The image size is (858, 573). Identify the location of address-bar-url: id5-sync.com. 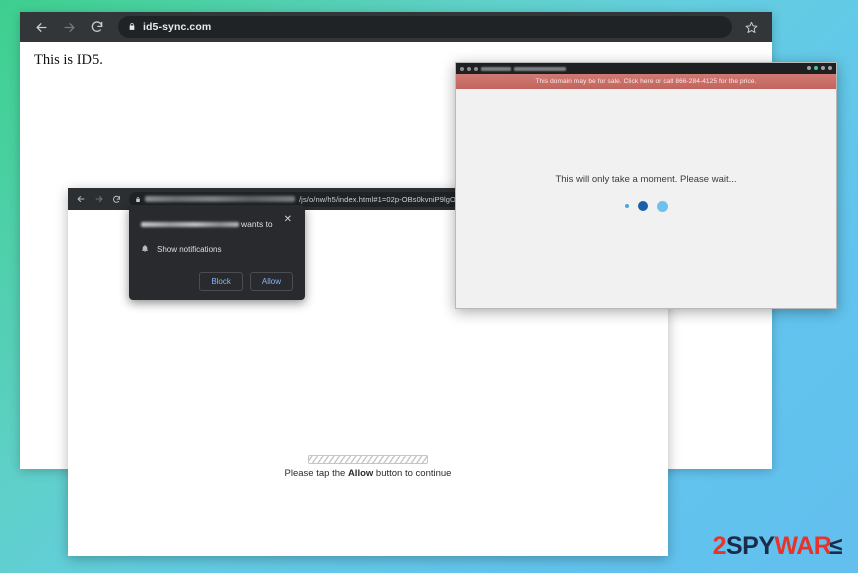
(177, 27).